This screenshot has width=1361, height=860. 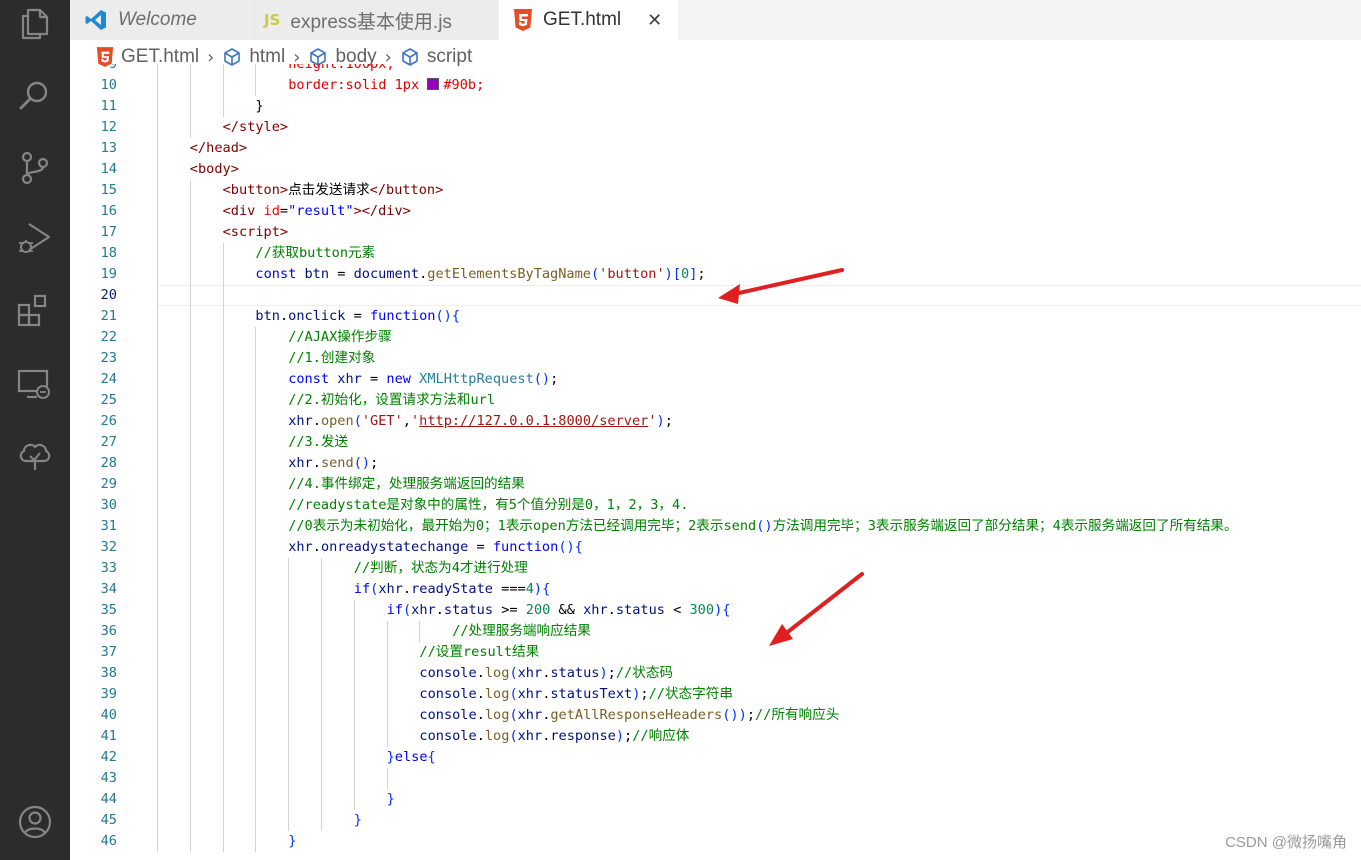 What do you see at coordinates (668, 274) in the screenshot?
I see `code-token: )` at bounding box center [668, 274].